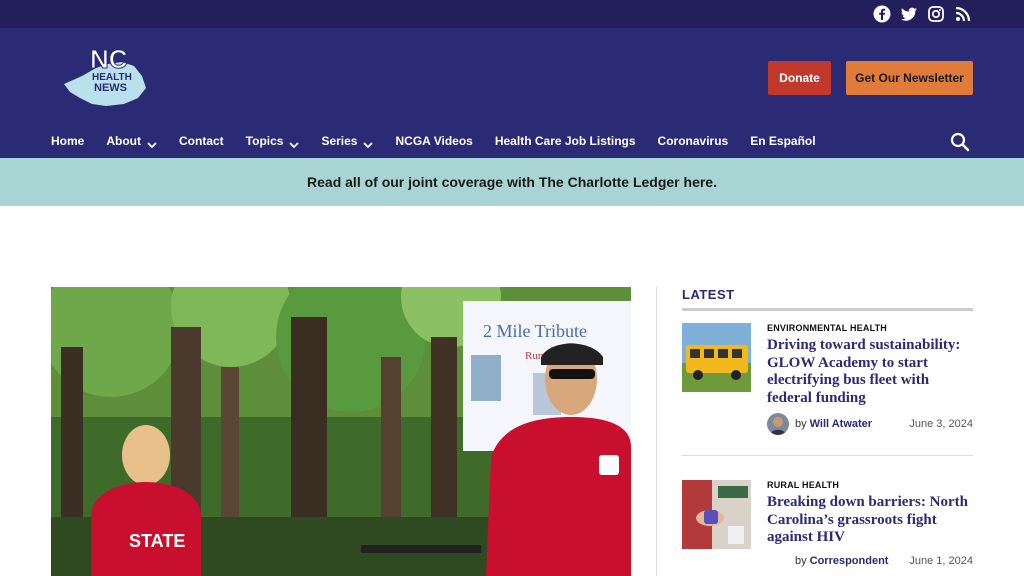  I want to click on nav-item-en-espanol: En Español, so click(782, 141).